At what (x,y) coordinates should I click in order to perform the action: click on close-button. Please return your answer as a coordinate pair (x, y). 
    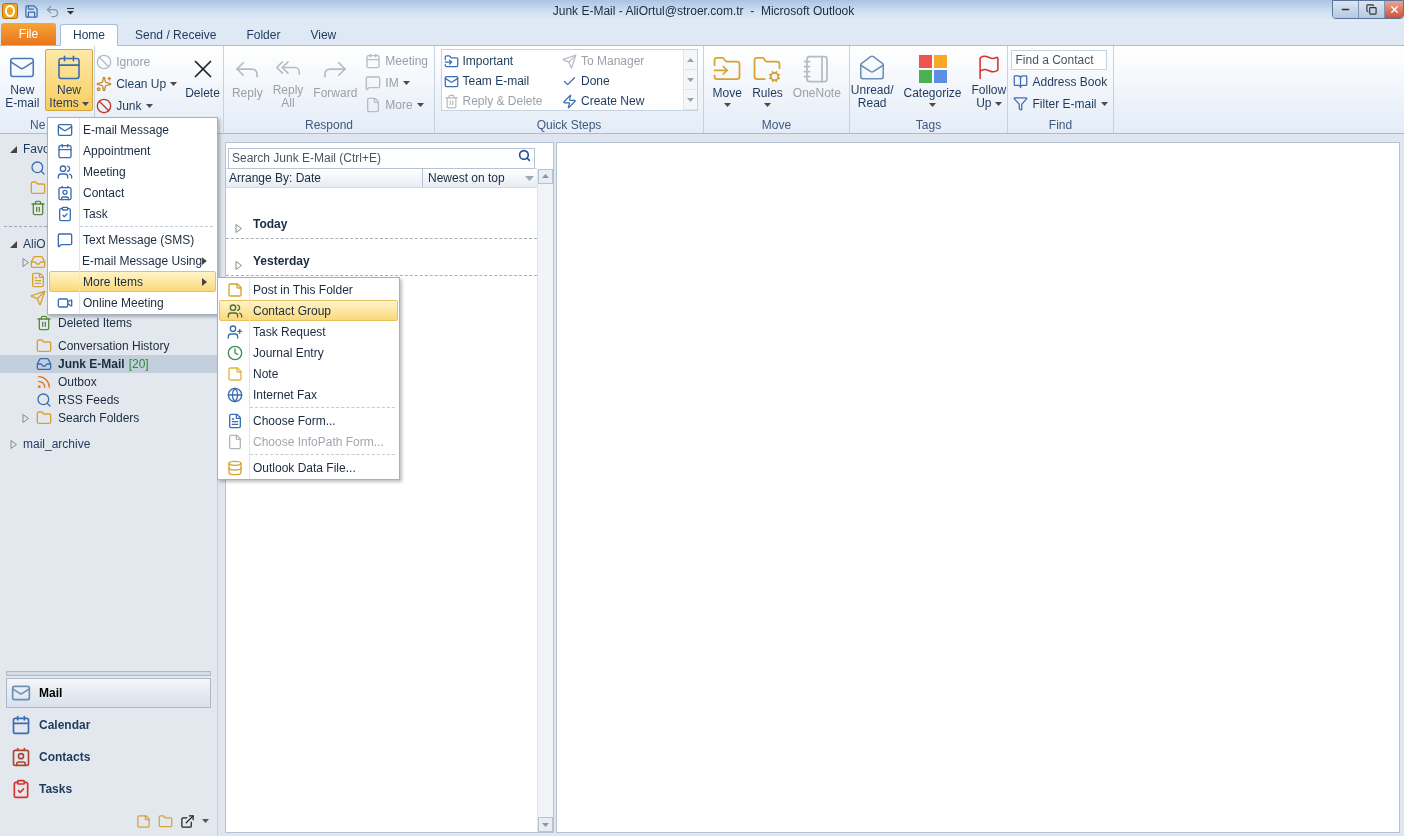
    Looking at the image, I should click on (1394, 9).